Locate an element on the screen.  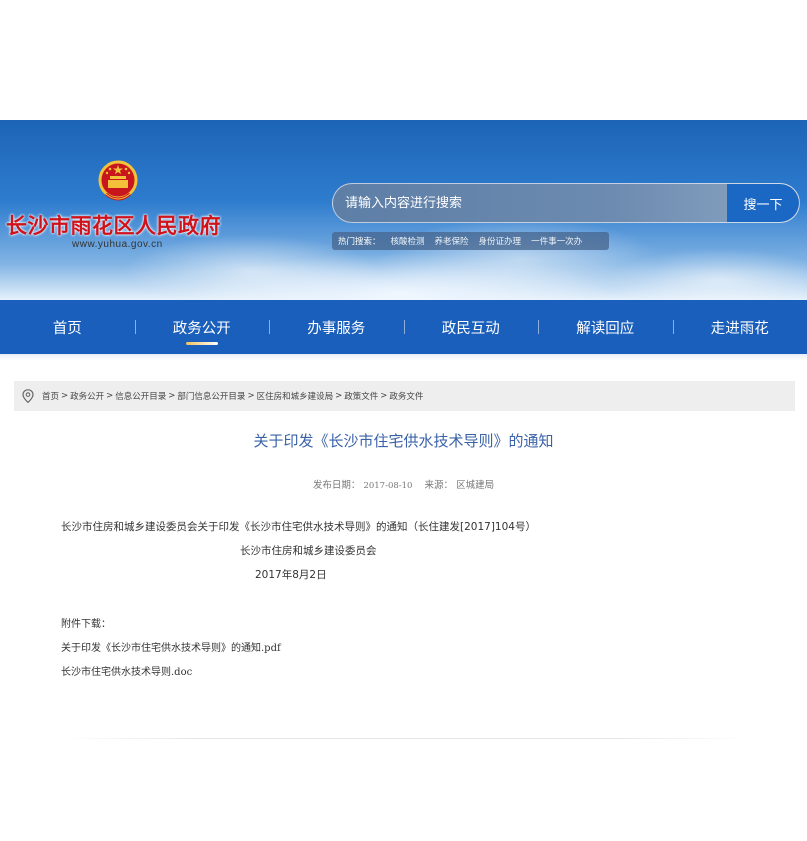
breadcrumb-item: 政务文件 is located at coordinates (406, 396).